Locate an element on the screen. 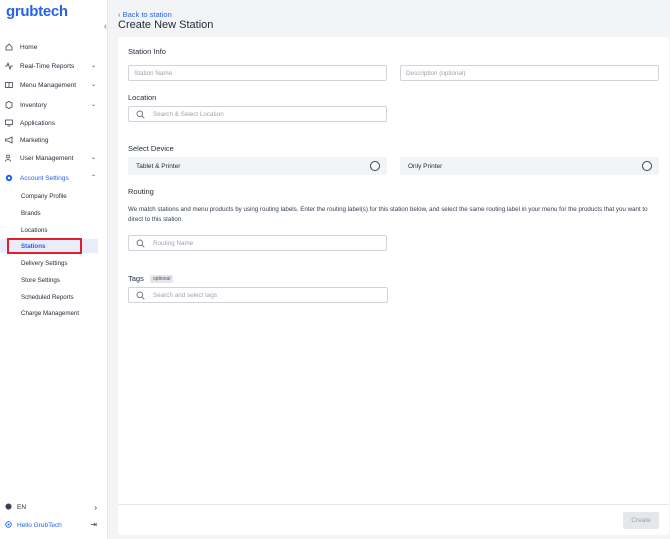 Image resolution: width=670 pixels, height=539 pixels. sidebar-subitem-company-profile: Company Profile is located at coordinates (49, 196).